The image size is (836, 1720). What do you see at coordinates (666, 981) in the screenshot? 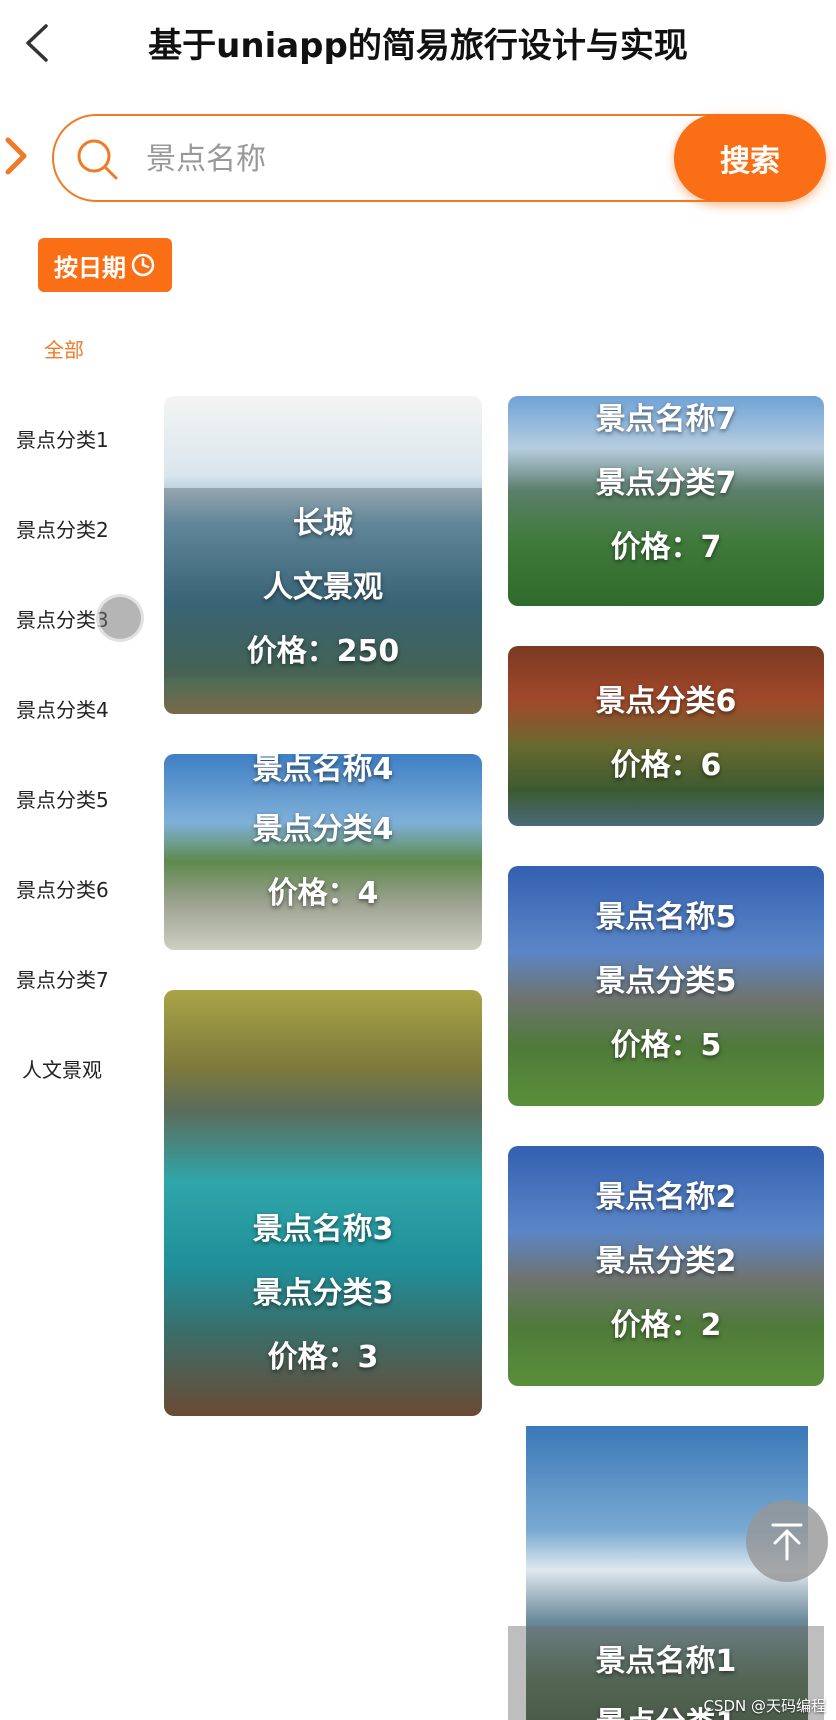
I see `attraction-category: 景点分类5` at bounding box center [666, 981].